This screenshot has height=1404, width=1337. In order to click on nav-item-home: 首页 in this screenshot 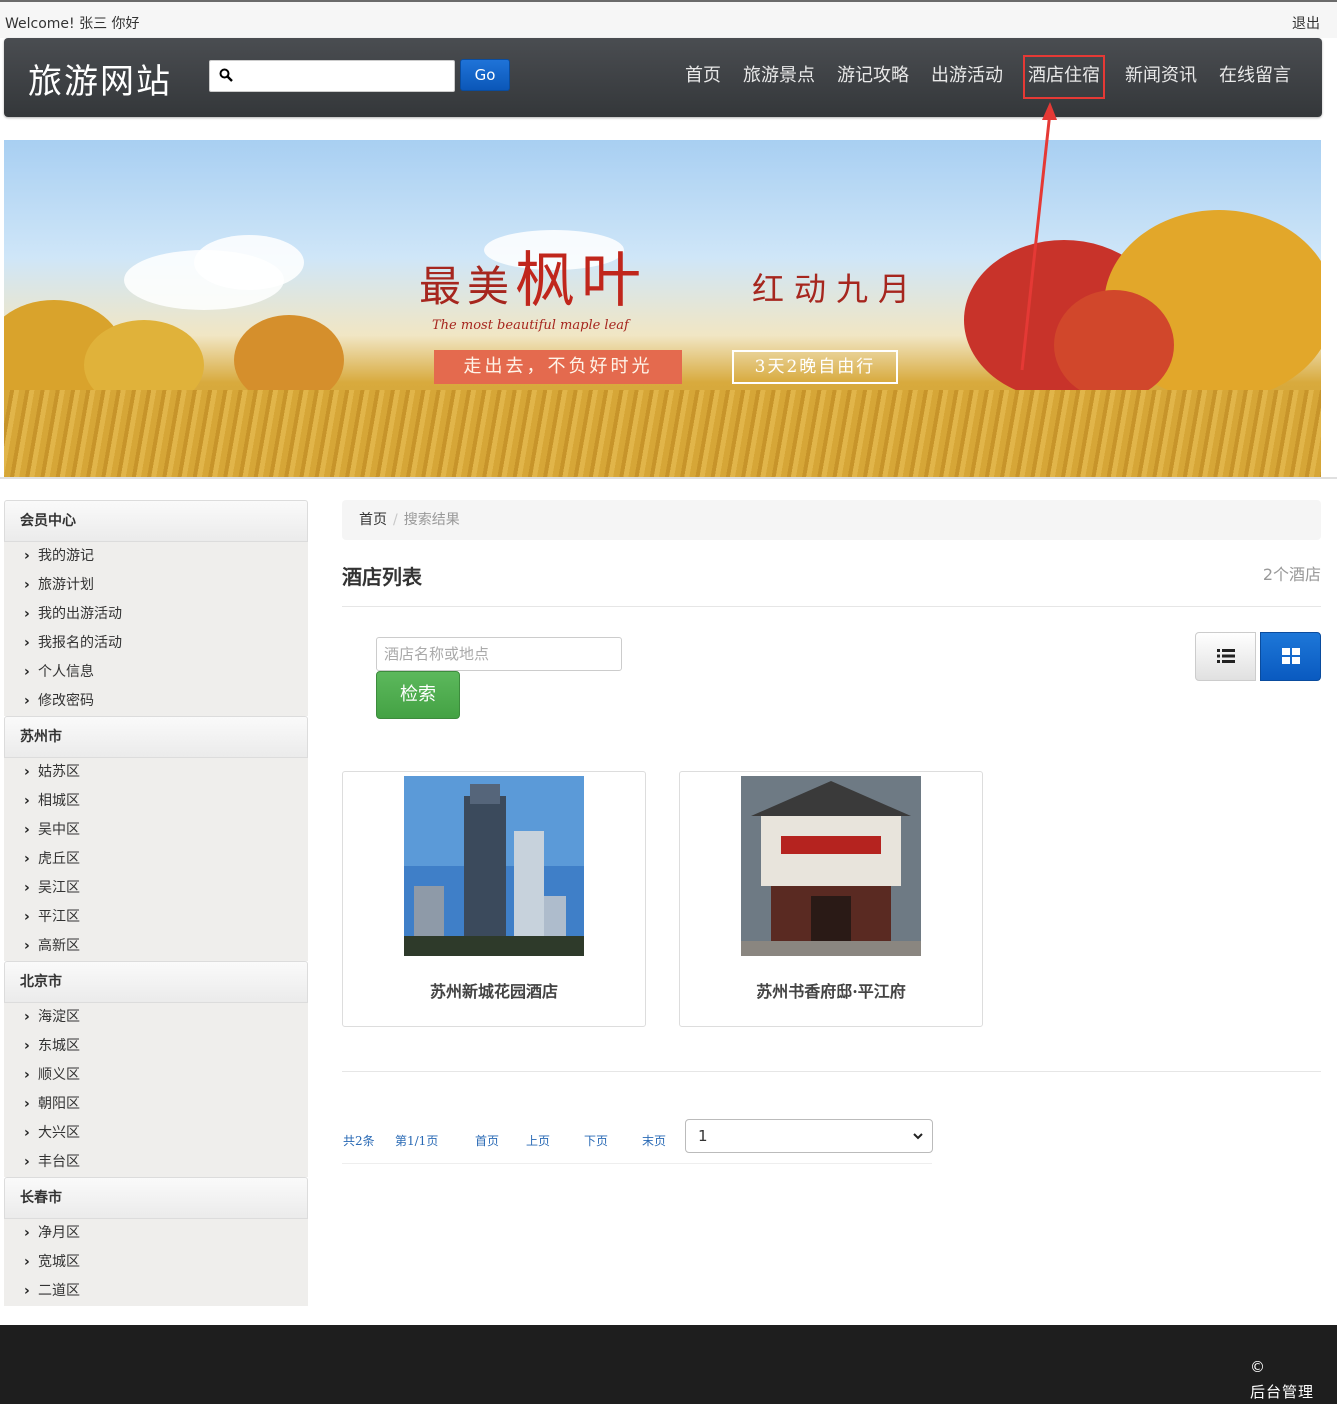, I will do `click(703, 77)`.